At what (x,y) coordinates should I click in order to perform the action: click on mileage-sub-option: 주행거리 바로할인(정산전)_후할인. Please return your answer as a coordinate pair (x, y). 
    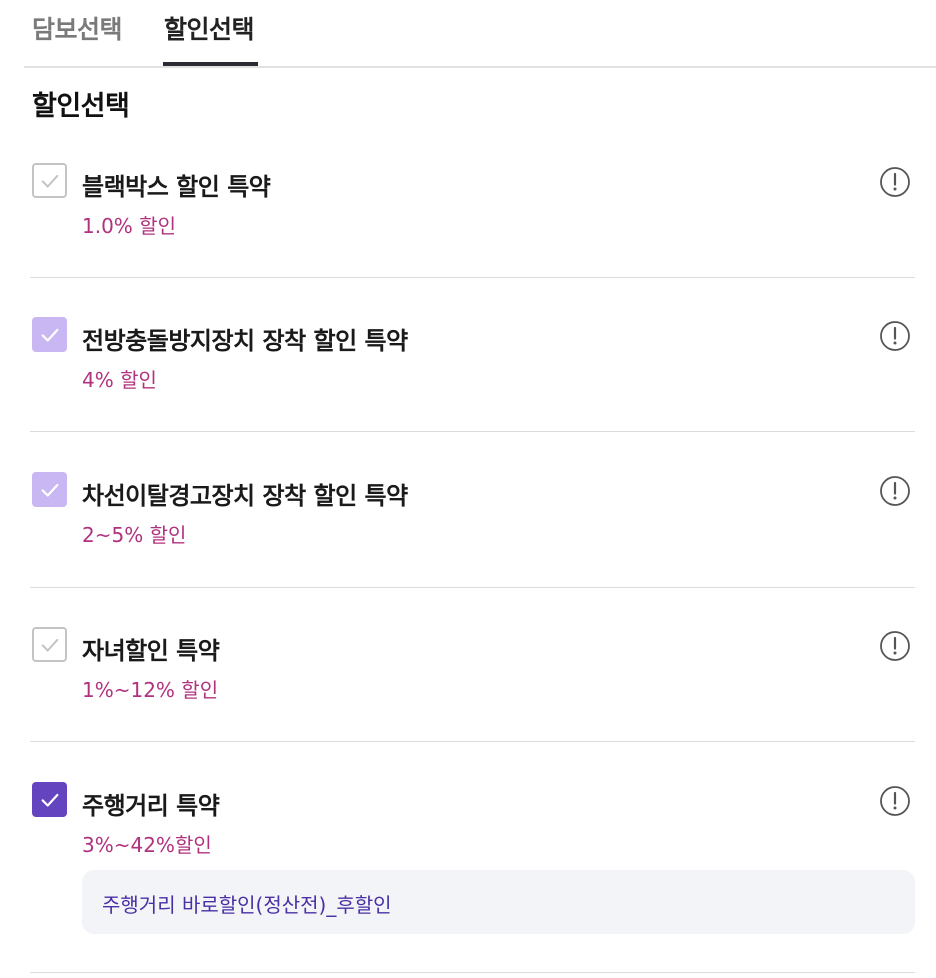
    Looking at the image, I should click on (498, 902).